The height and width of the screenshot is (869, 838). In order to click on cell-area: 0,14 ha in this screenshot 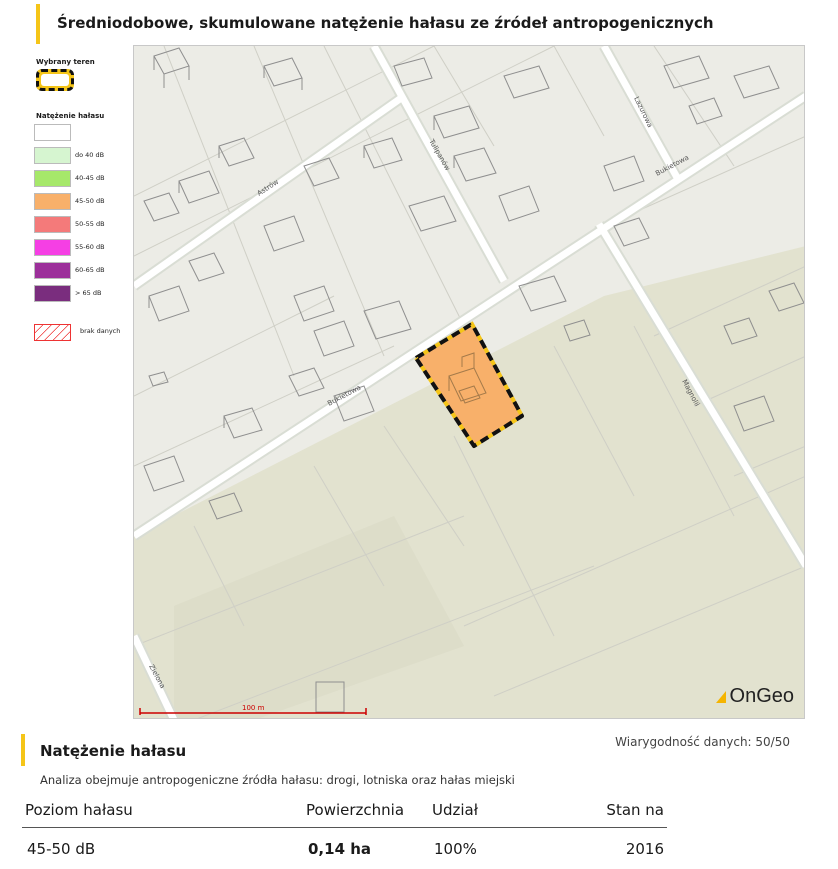, I will do `click(340, 849)`.